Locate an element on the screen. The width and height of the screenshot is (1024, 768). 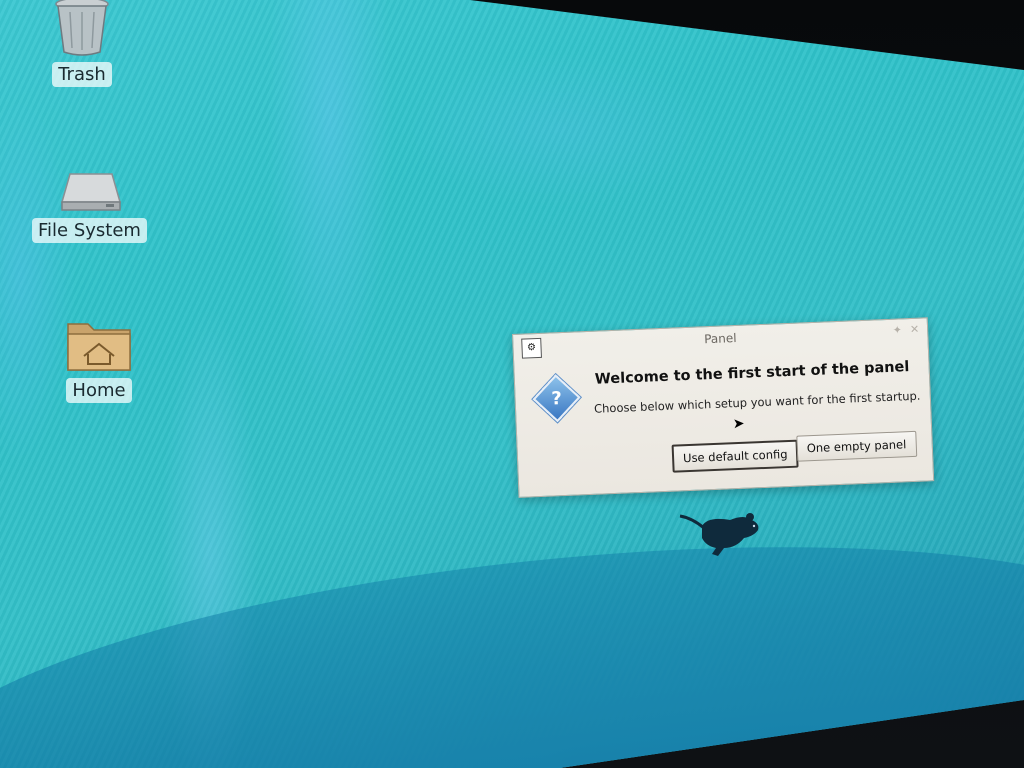
desktop-icon-label: Home is located at coordinates (99, 390).